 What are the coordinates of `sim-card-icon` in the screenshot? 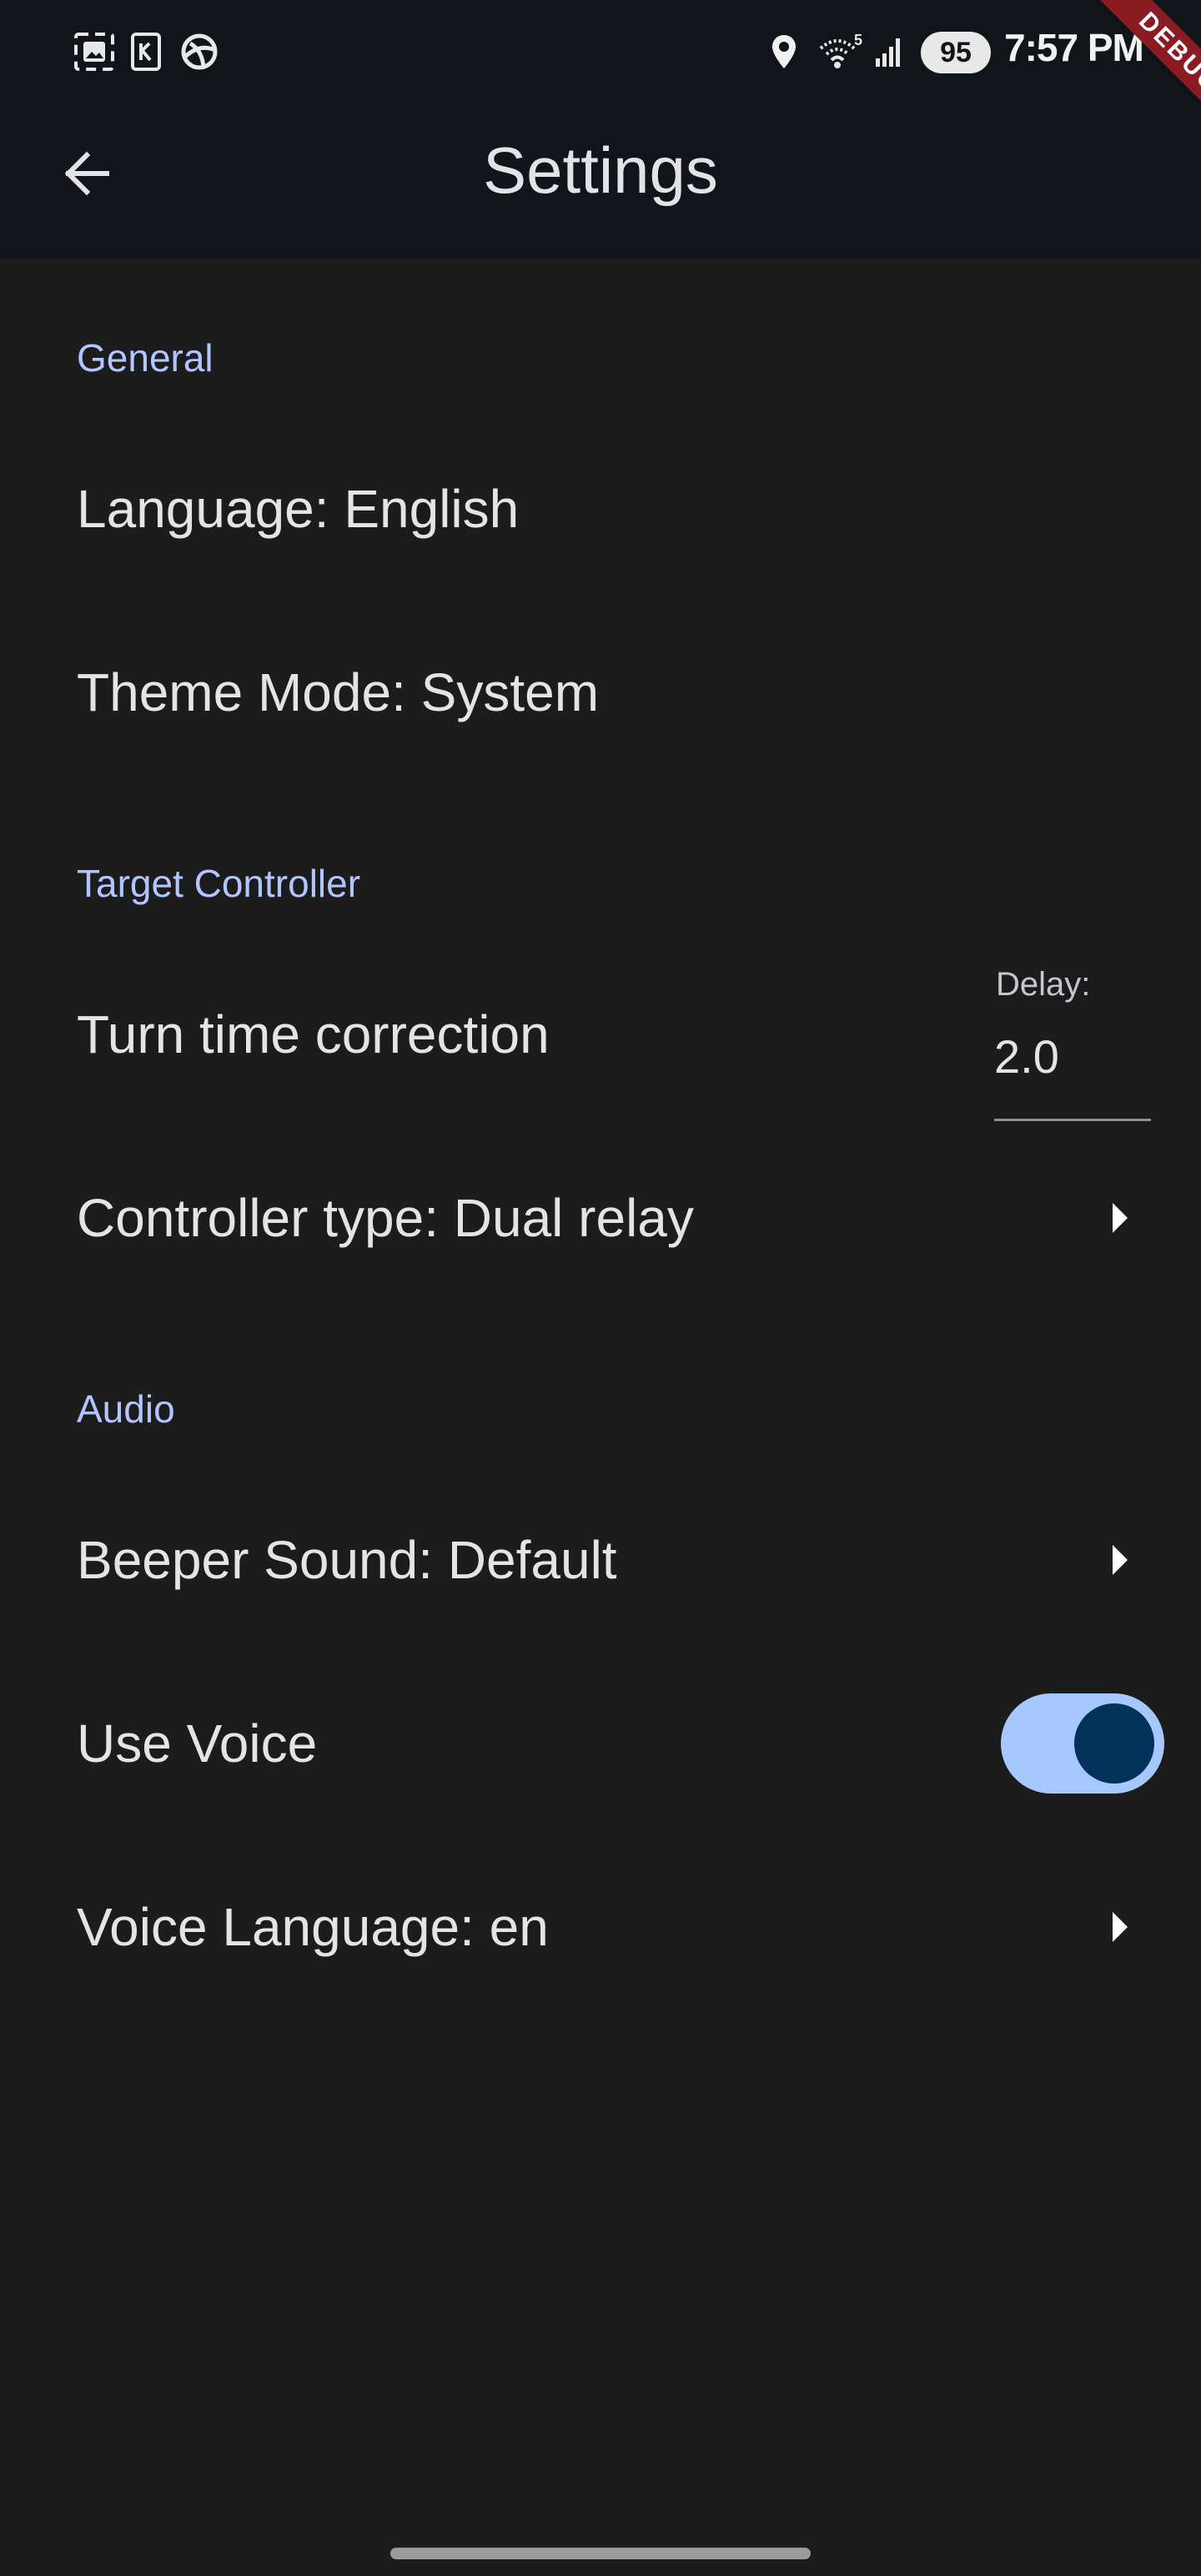 It's located at (146, 52).